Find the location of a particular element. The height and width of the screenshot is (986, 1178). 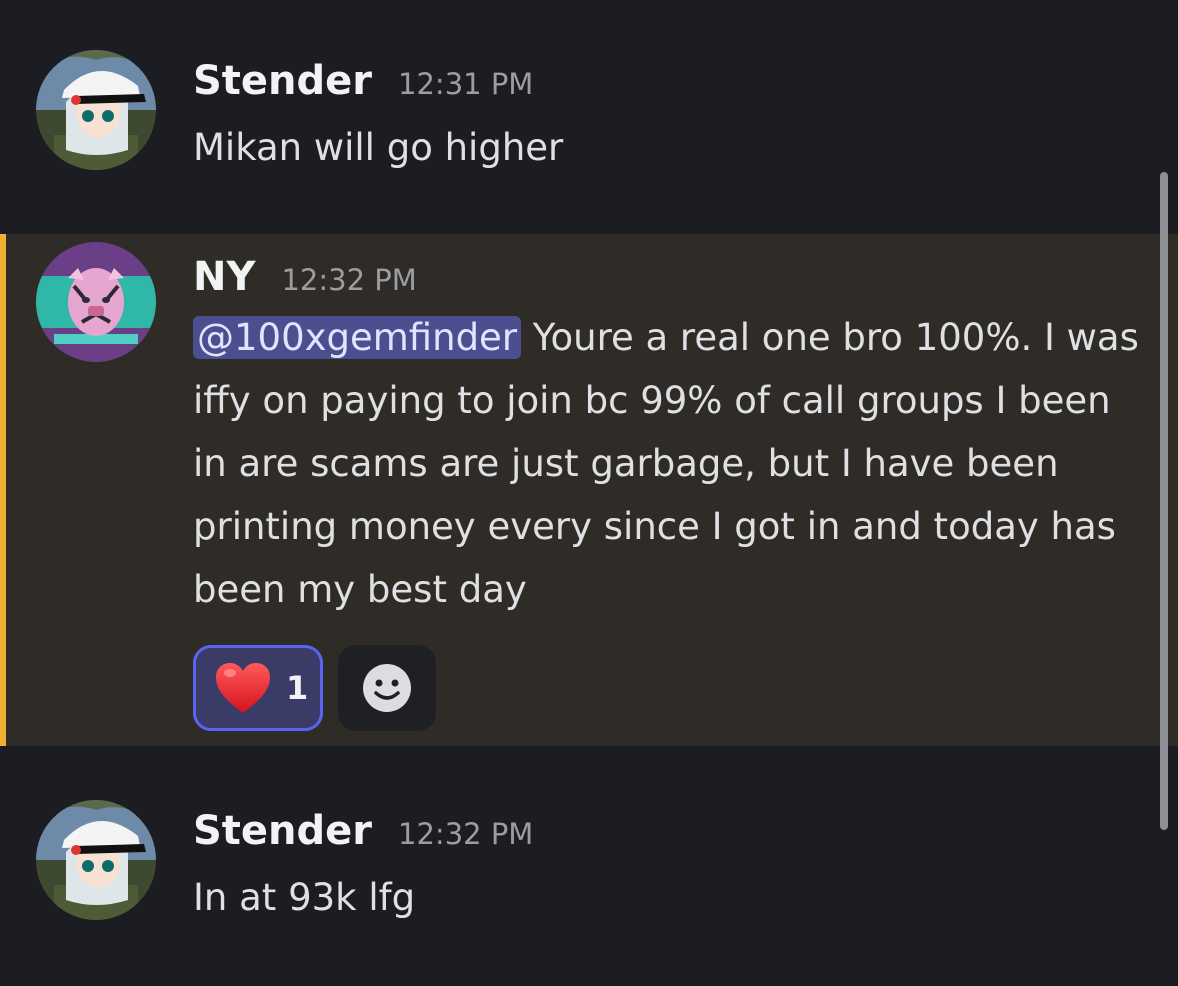

add-reaction-button is located at coordinates (387, 688).